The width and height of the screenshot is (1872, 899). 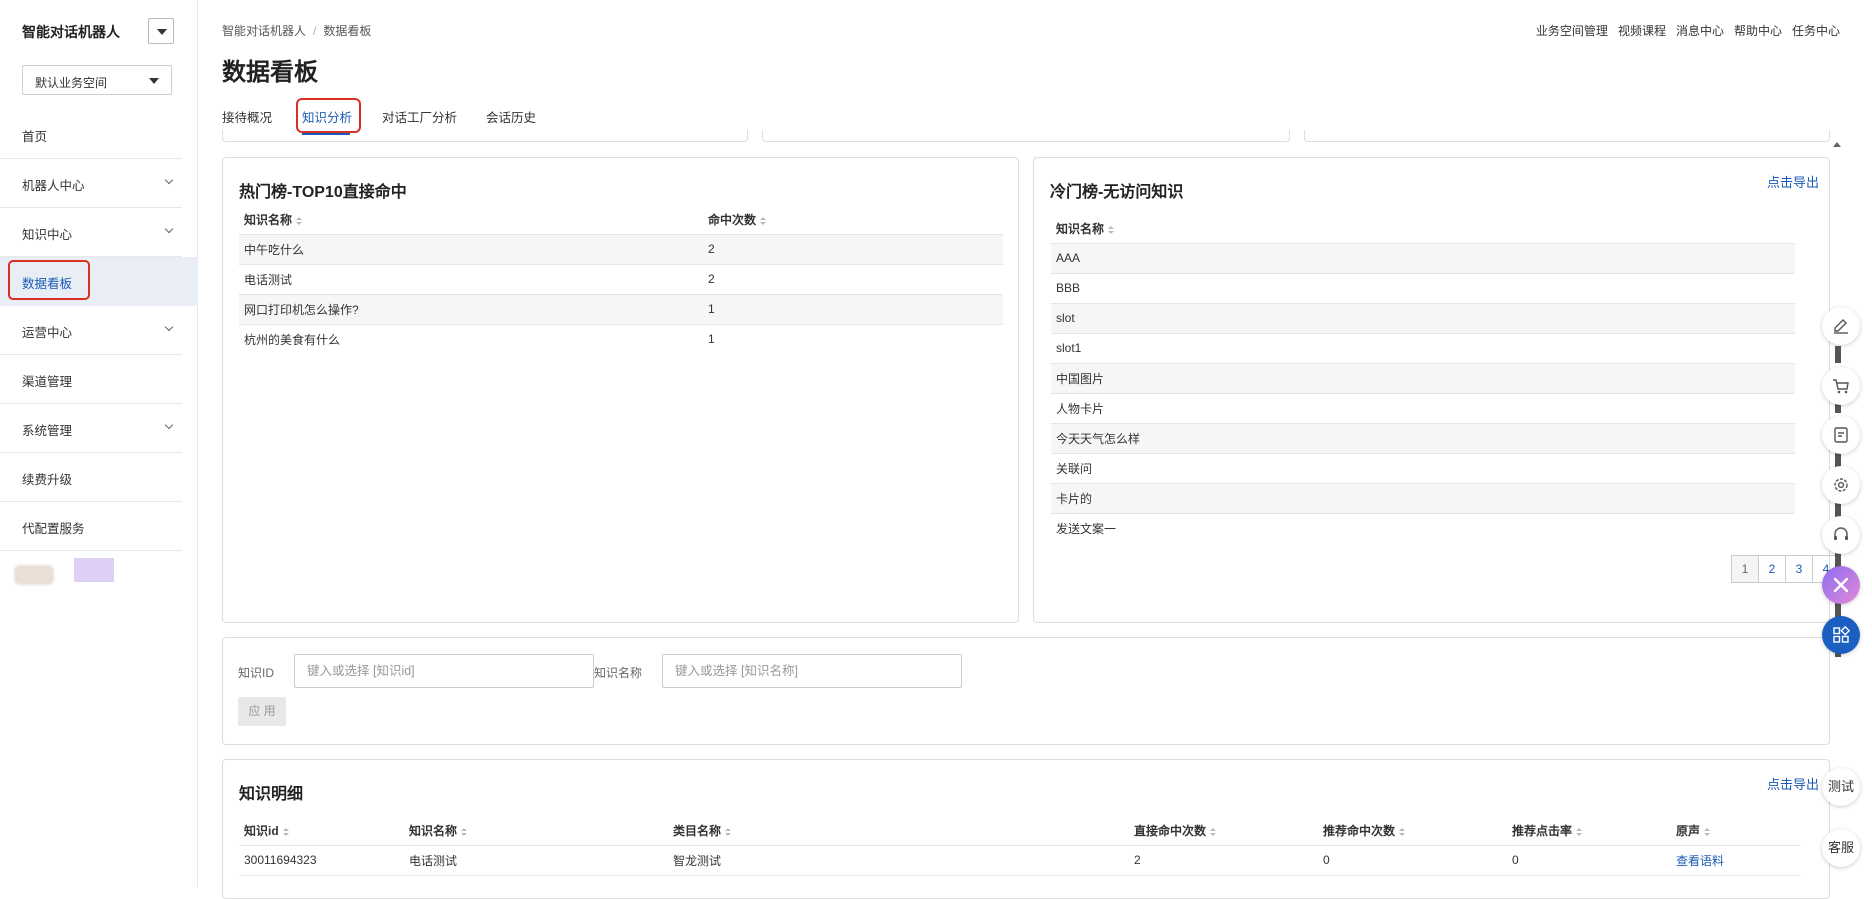 I want to click on settings-button, so click(x=1841, y=485).